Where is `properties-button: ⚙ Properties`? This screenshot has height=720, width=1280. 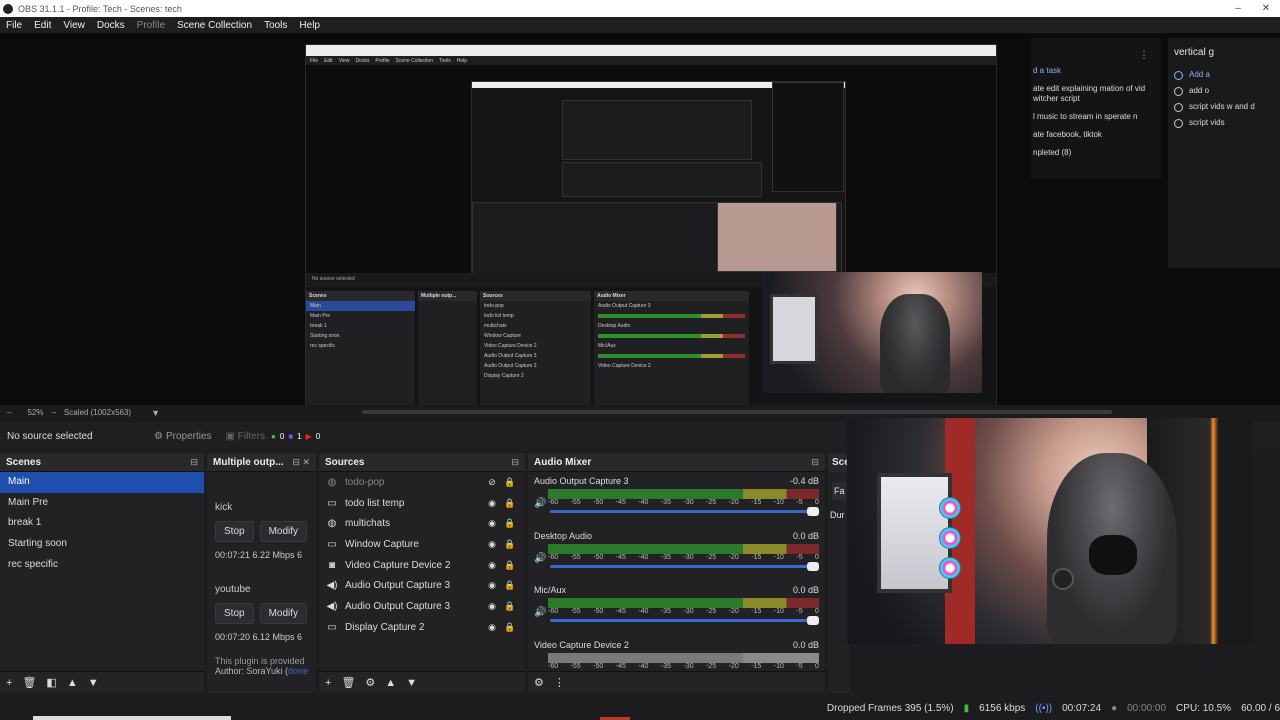 properties-button: ⚙ Properties is located at coordinates (183, 436).